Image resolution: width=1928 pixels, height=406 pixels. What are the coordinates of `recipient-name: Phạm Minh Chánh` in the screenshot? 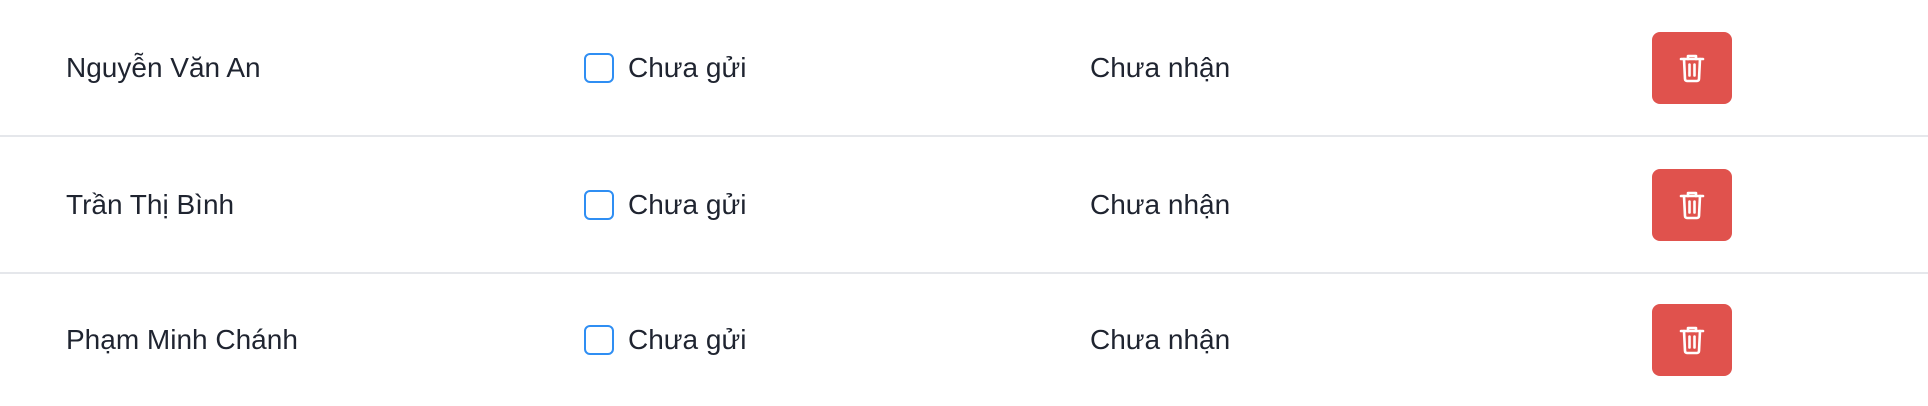 It's located at (182, 339).